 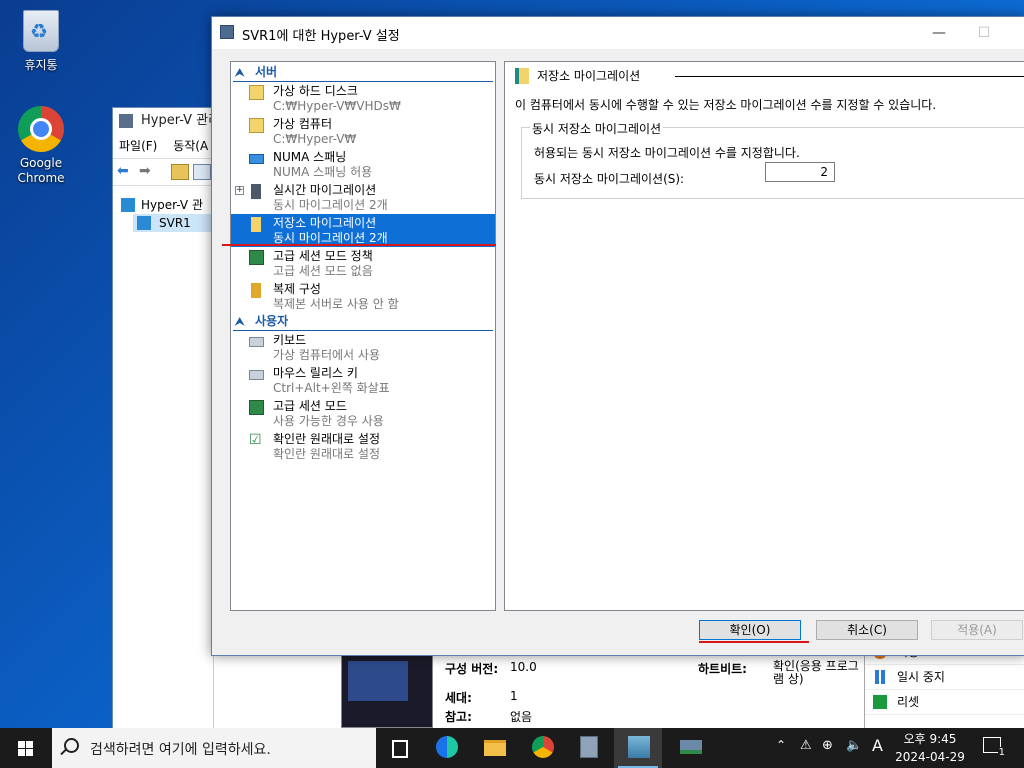 What do you see at coordinates (908, 702) in the screenshot?
I see `action-label: 리셋` at bounding box center [908, 702].